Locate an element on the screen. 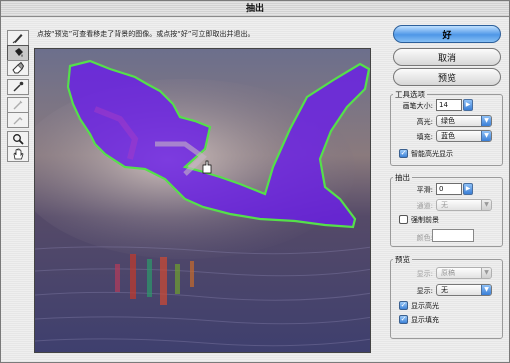 This screenshot has height=363, width=510. extraction-title: 抽出 is located at coordinates (402, 177).